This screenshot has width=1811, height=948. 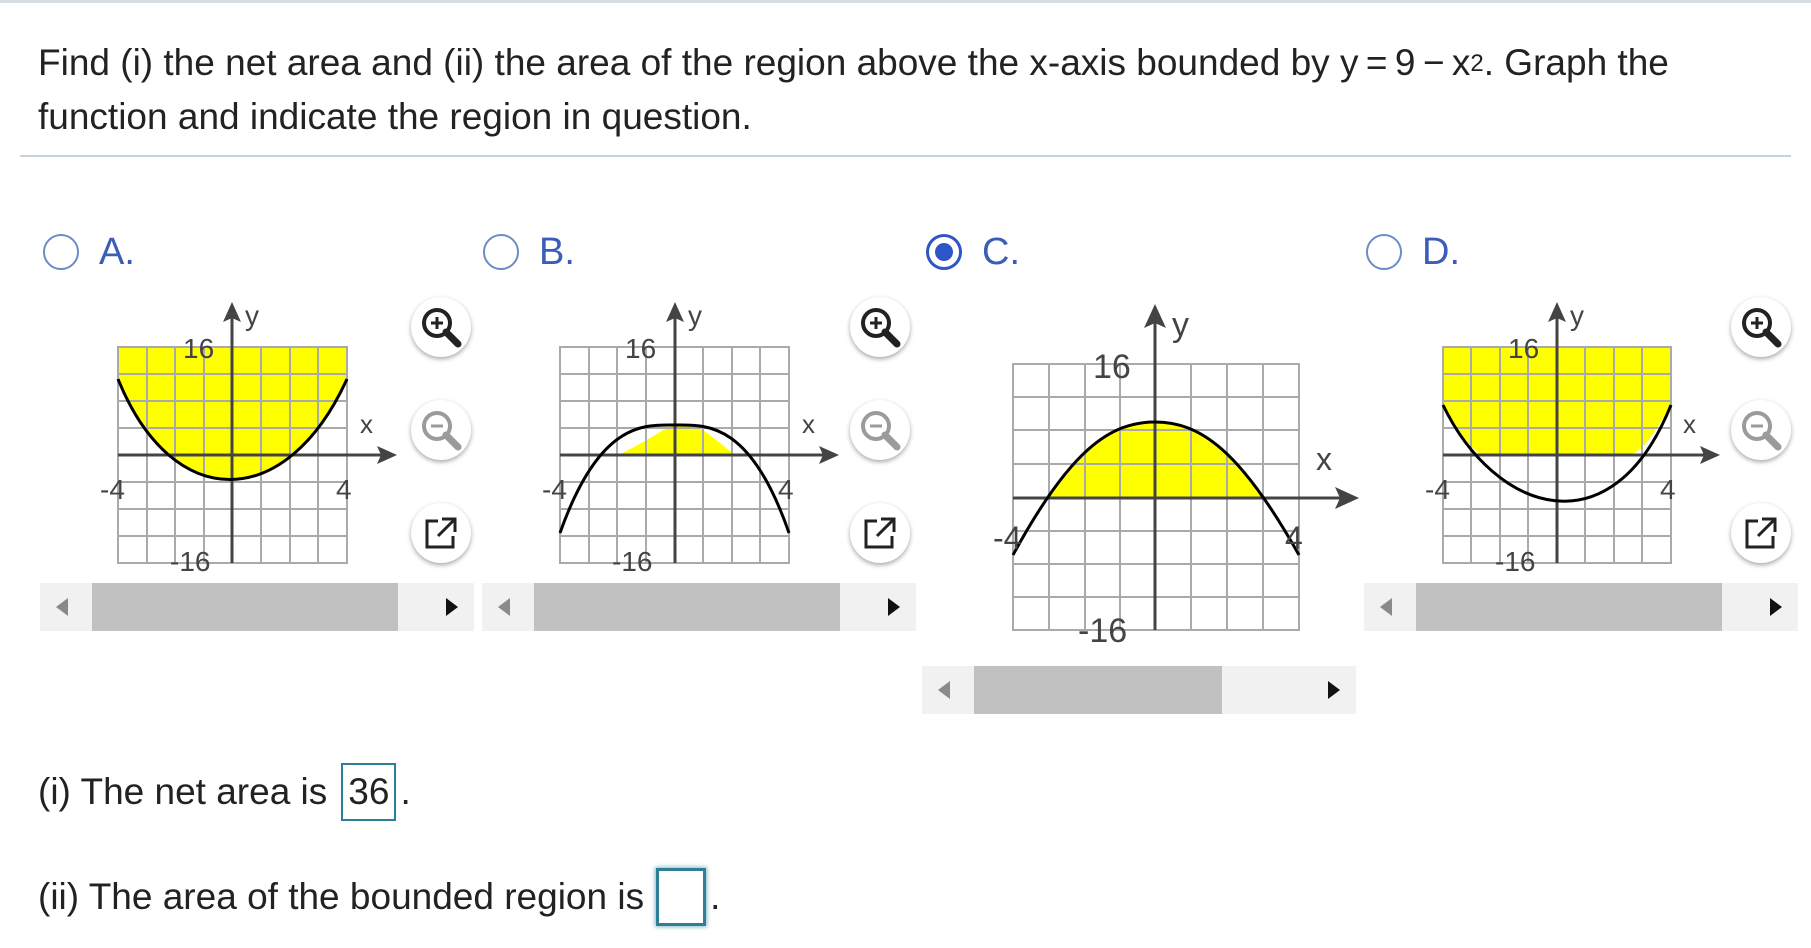 What do you see at coordinates (506, 607) in the screenshot?
I see `option-b-scroll-left-arrow` at bounding box center [506, 607].